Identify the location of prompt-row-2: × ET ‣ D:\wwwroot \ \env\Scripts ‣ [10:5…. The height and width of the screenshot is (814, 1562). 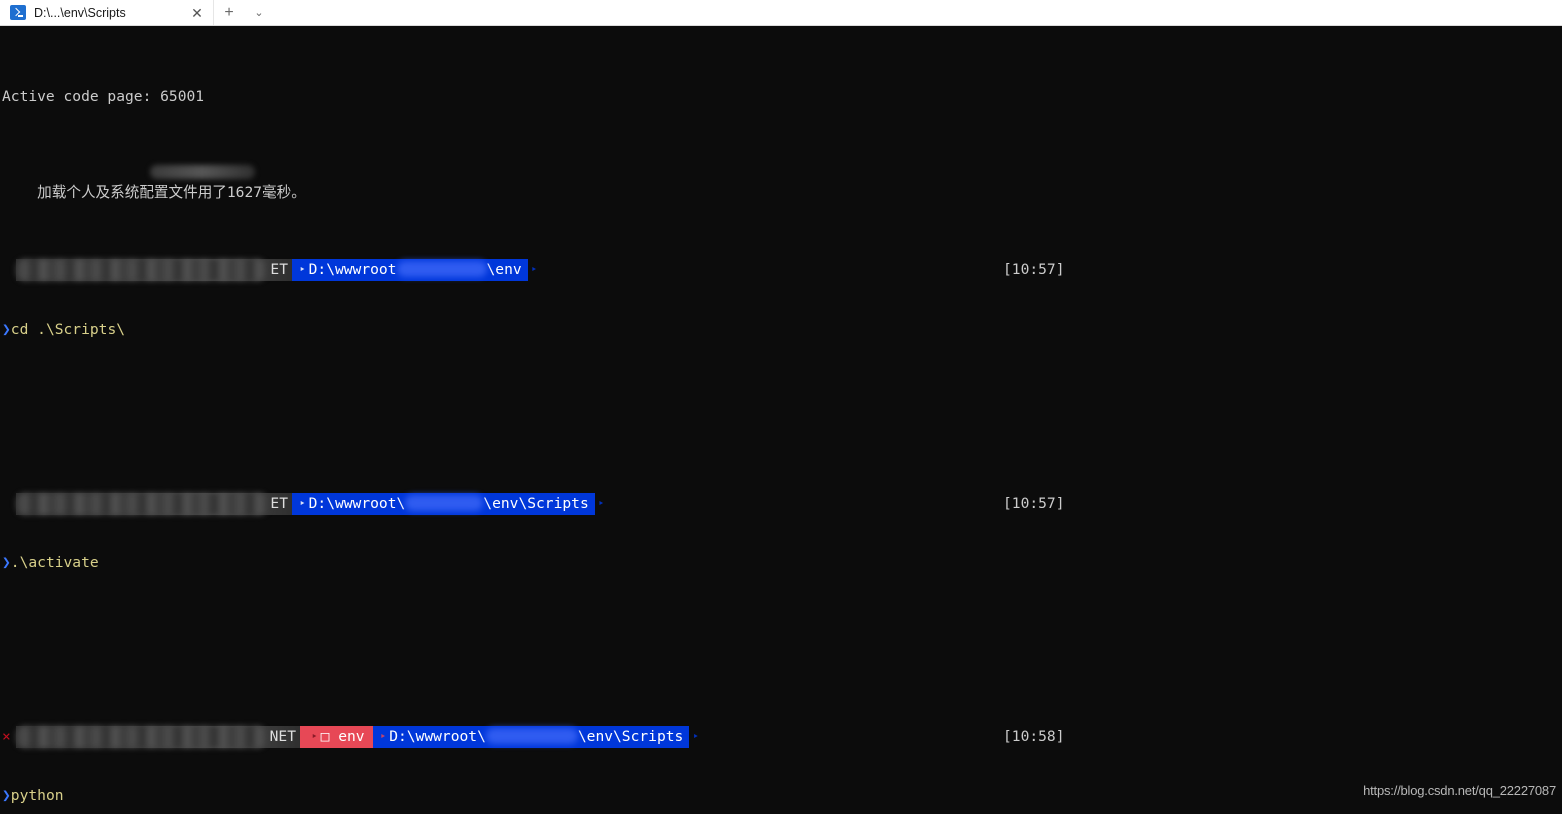
(781, 503).